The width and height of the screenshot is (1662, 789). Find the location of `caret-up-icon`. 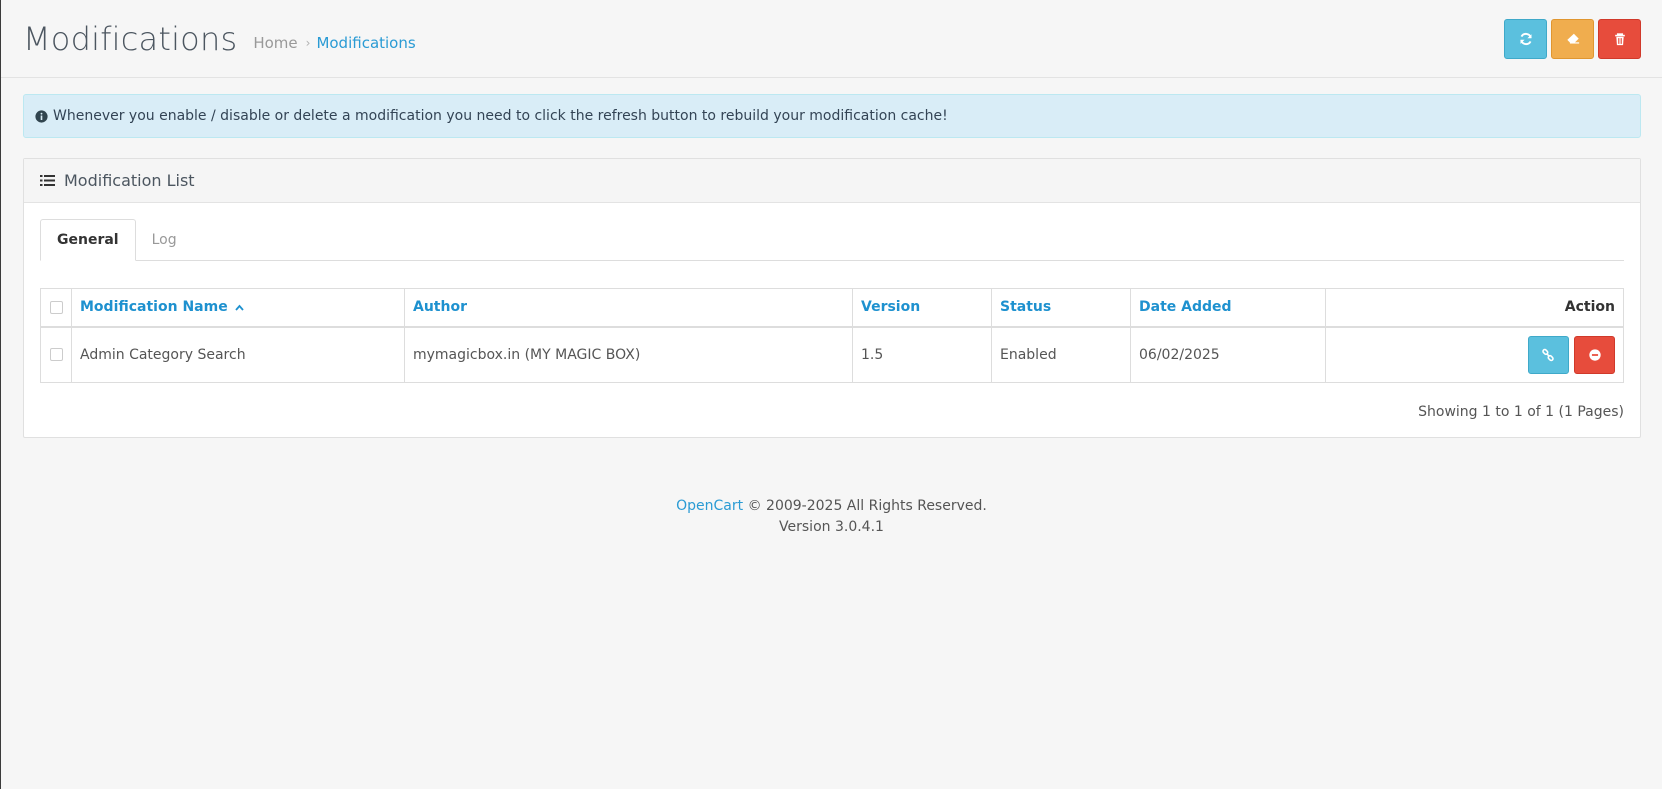

caret-up-icon is located at coordinates (239, 307).